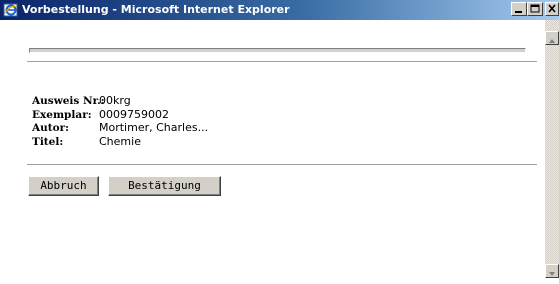  I want to click on title-value: Chemie, so click(120, 141).